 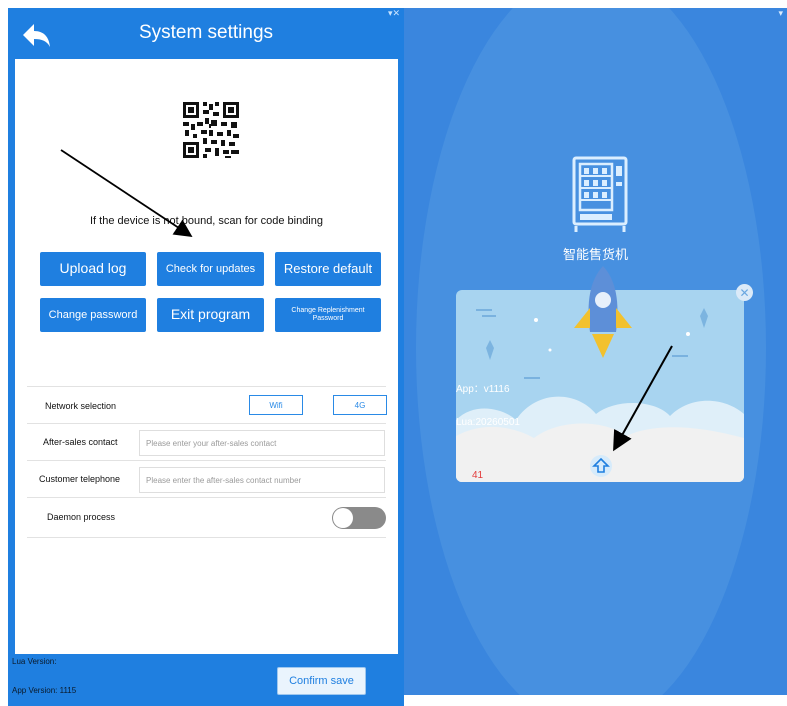 I want to click on restore-default-button: Restore default, so click(x=328, y=269).